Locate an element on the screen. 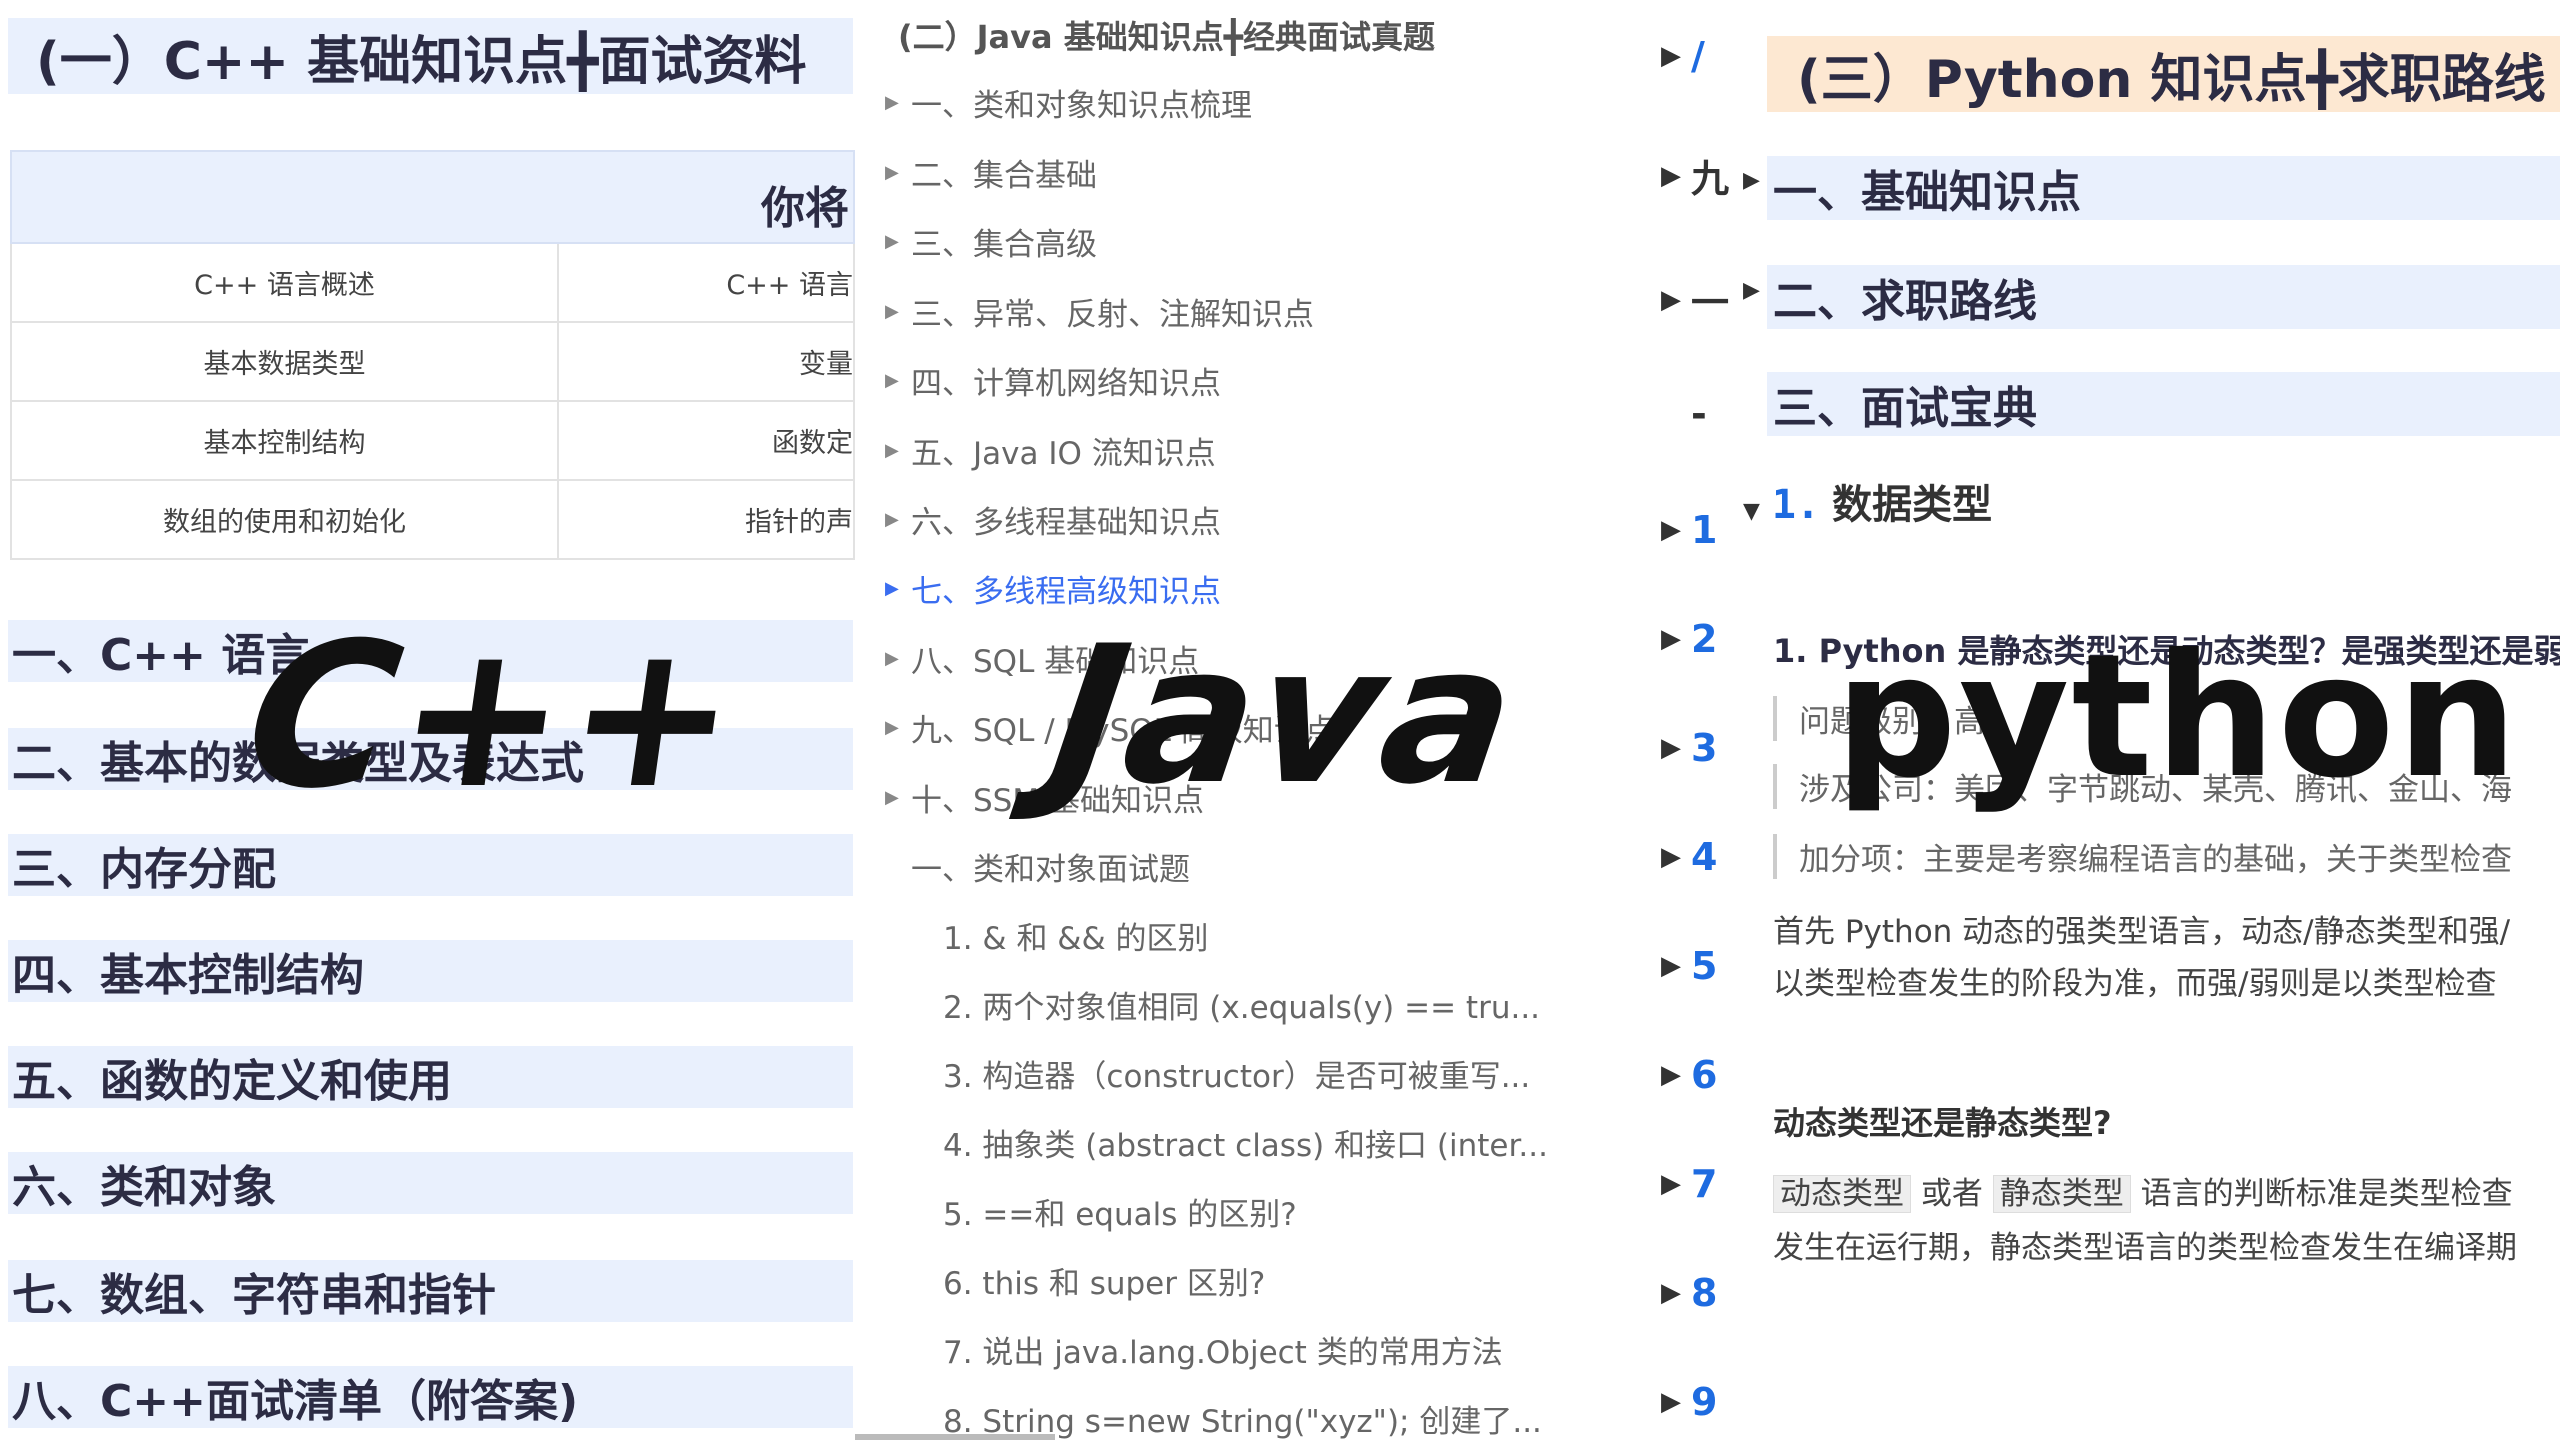 This screenshot has width=2560, height=1440. outline-item: ▶ 5 is located at coordinates (1689, 966).